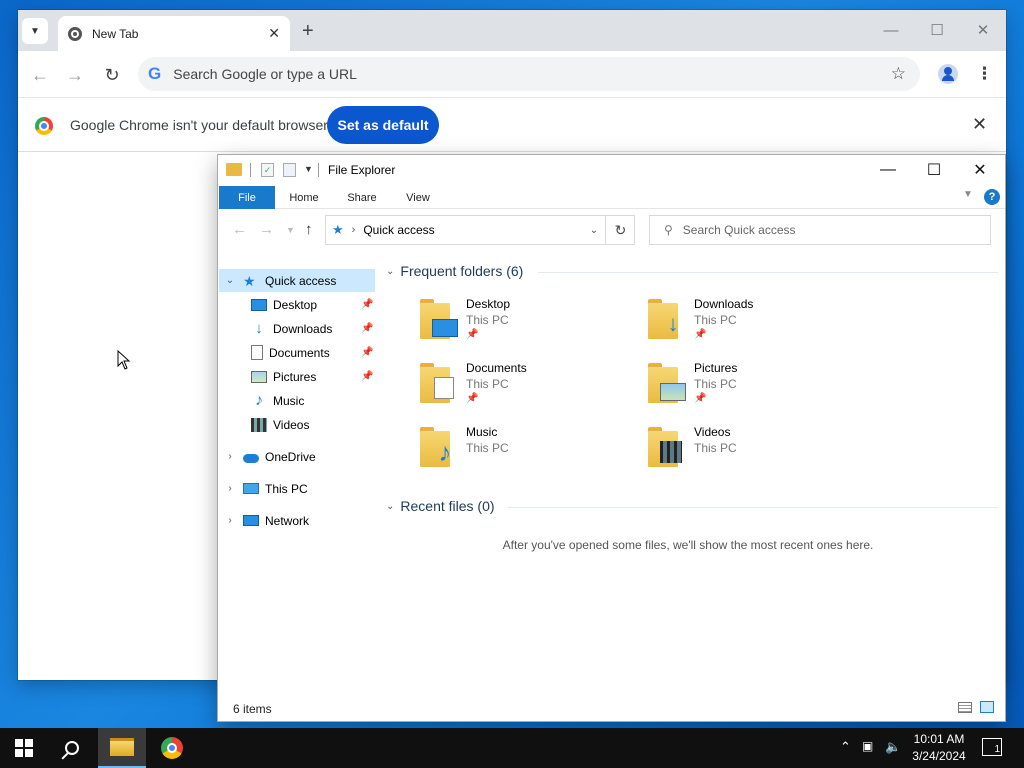 Image resolution: width=1024 pixels, height=768 pixels. Describe the element at coordinates (454, 271) in the screenshot. I see `frequent-folders-header: ⌄ Frequent folders (6)` at that location.